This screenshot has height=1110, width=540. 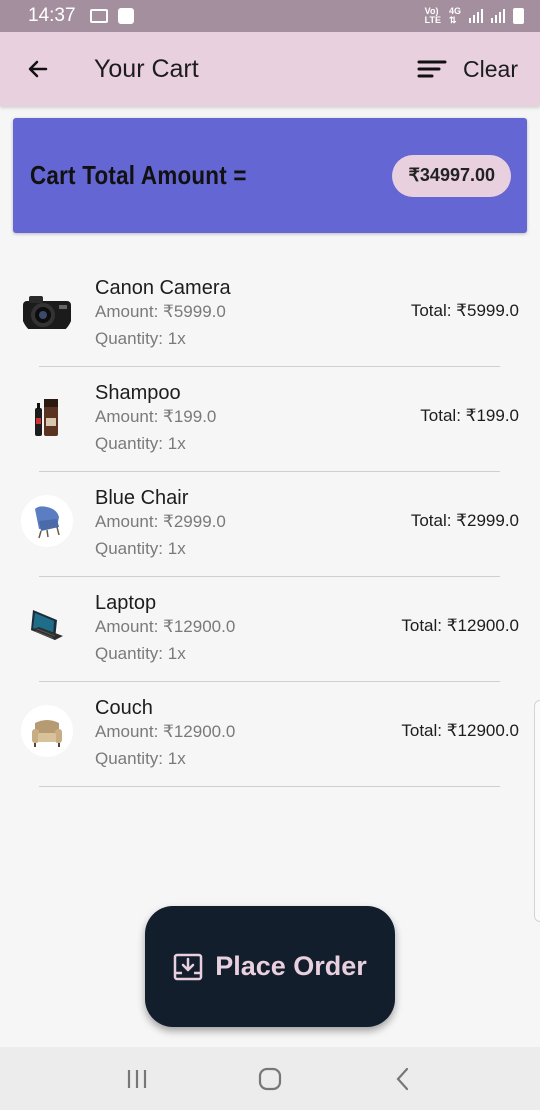 I want to click on item-amount: Amount: ₹2999.0, so click(x=160, y=521).